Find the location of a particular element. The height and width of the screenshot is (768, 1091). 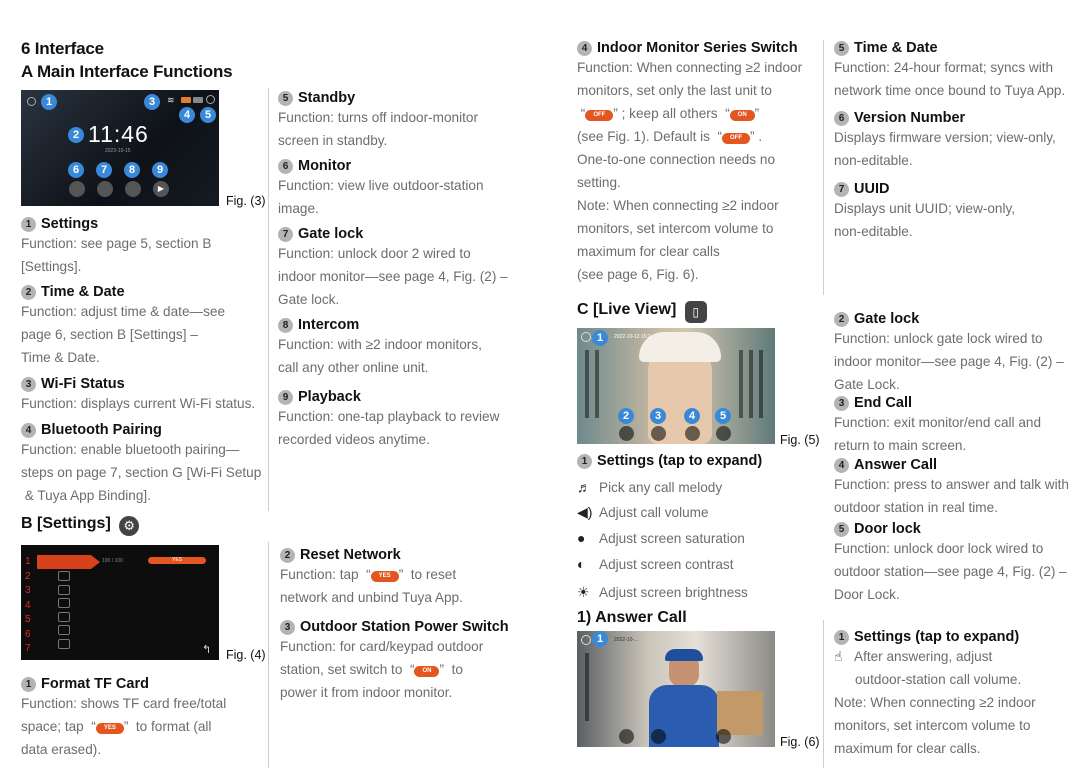

item-text-line: “OFF” ; keep all others “ON” is located at coordinates (689, 113).